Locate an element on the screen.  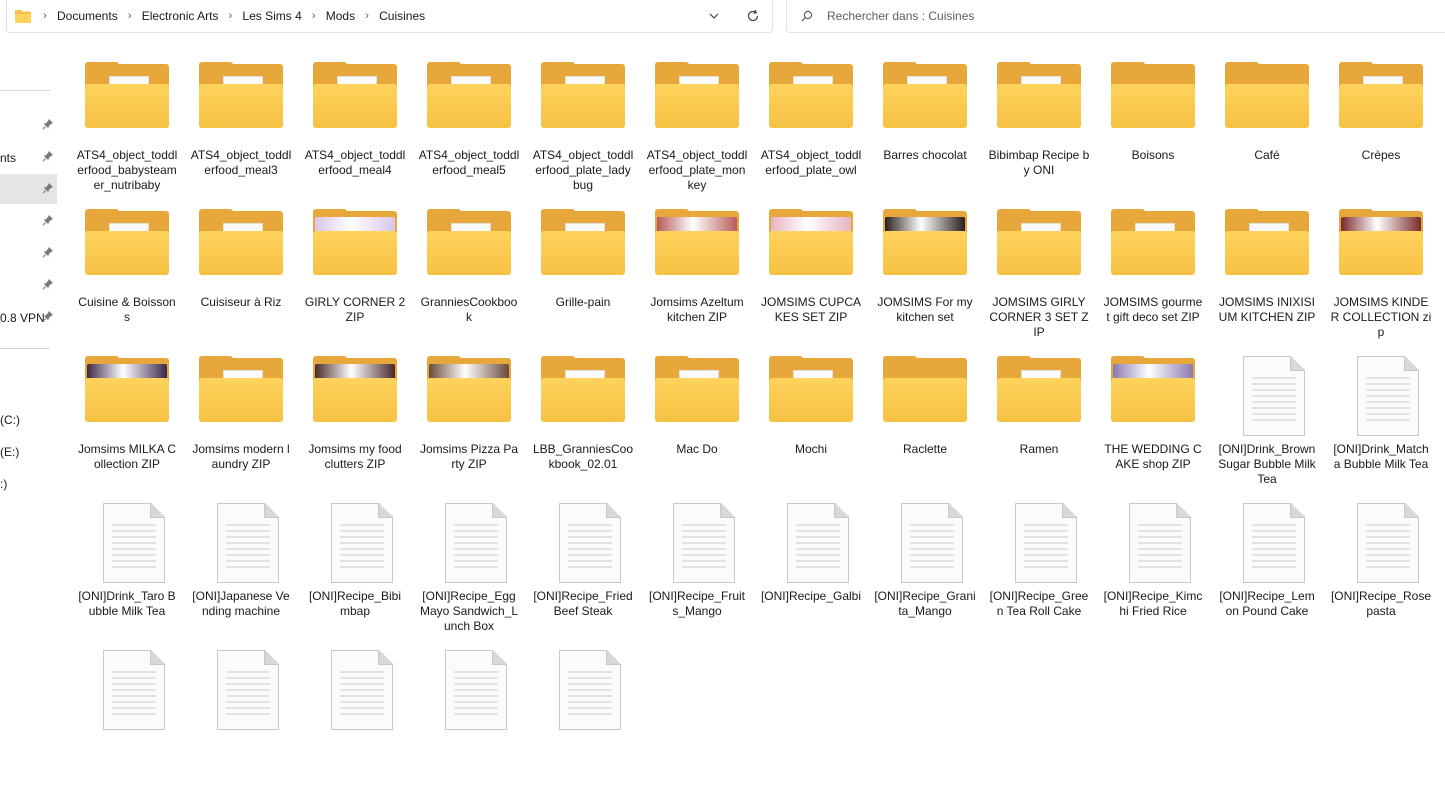
folder-item: Crèpes is located at coordinates (1381, 123).